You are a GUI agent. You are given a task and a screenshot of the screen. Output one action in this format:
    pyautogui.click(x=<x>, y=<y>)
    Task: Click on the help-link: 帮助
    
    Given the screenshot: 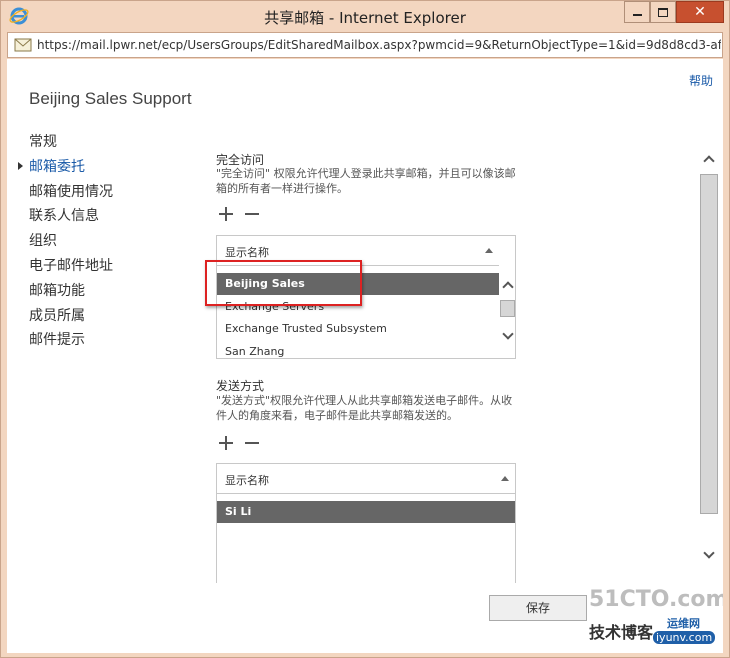 What is the action you would take?
    pyautogui.click(x=701, y=80)
    